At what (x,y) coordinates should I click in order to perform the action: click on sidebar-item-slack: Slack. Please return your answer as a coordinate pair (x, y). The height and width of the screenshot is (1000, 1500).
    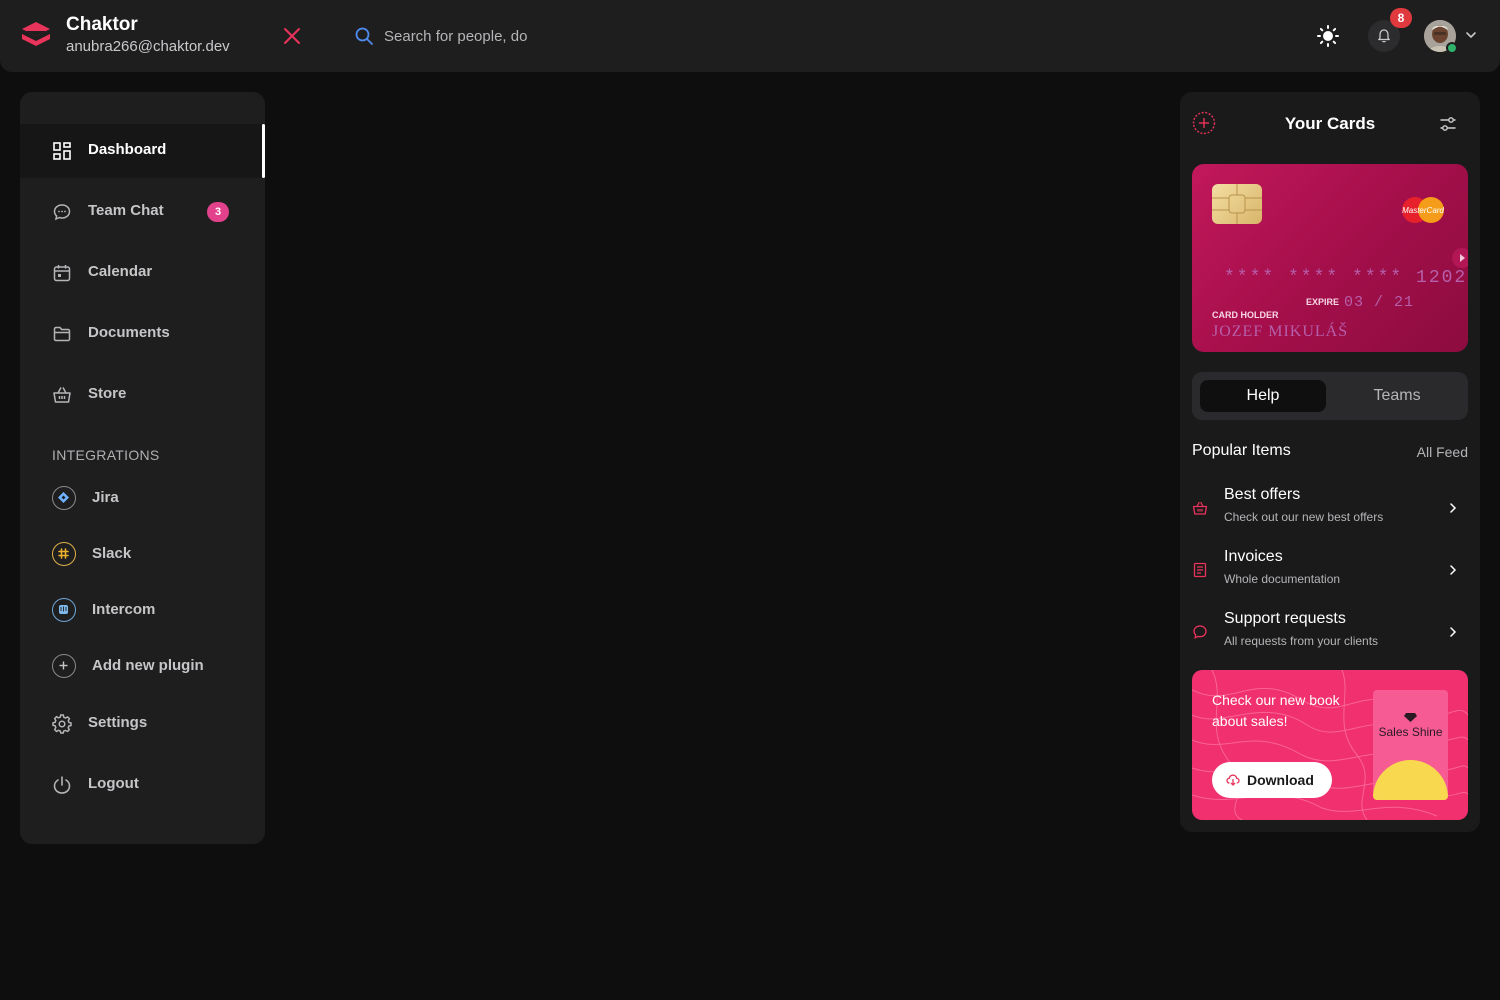
    Looking at the image, I should click on (142, 554).